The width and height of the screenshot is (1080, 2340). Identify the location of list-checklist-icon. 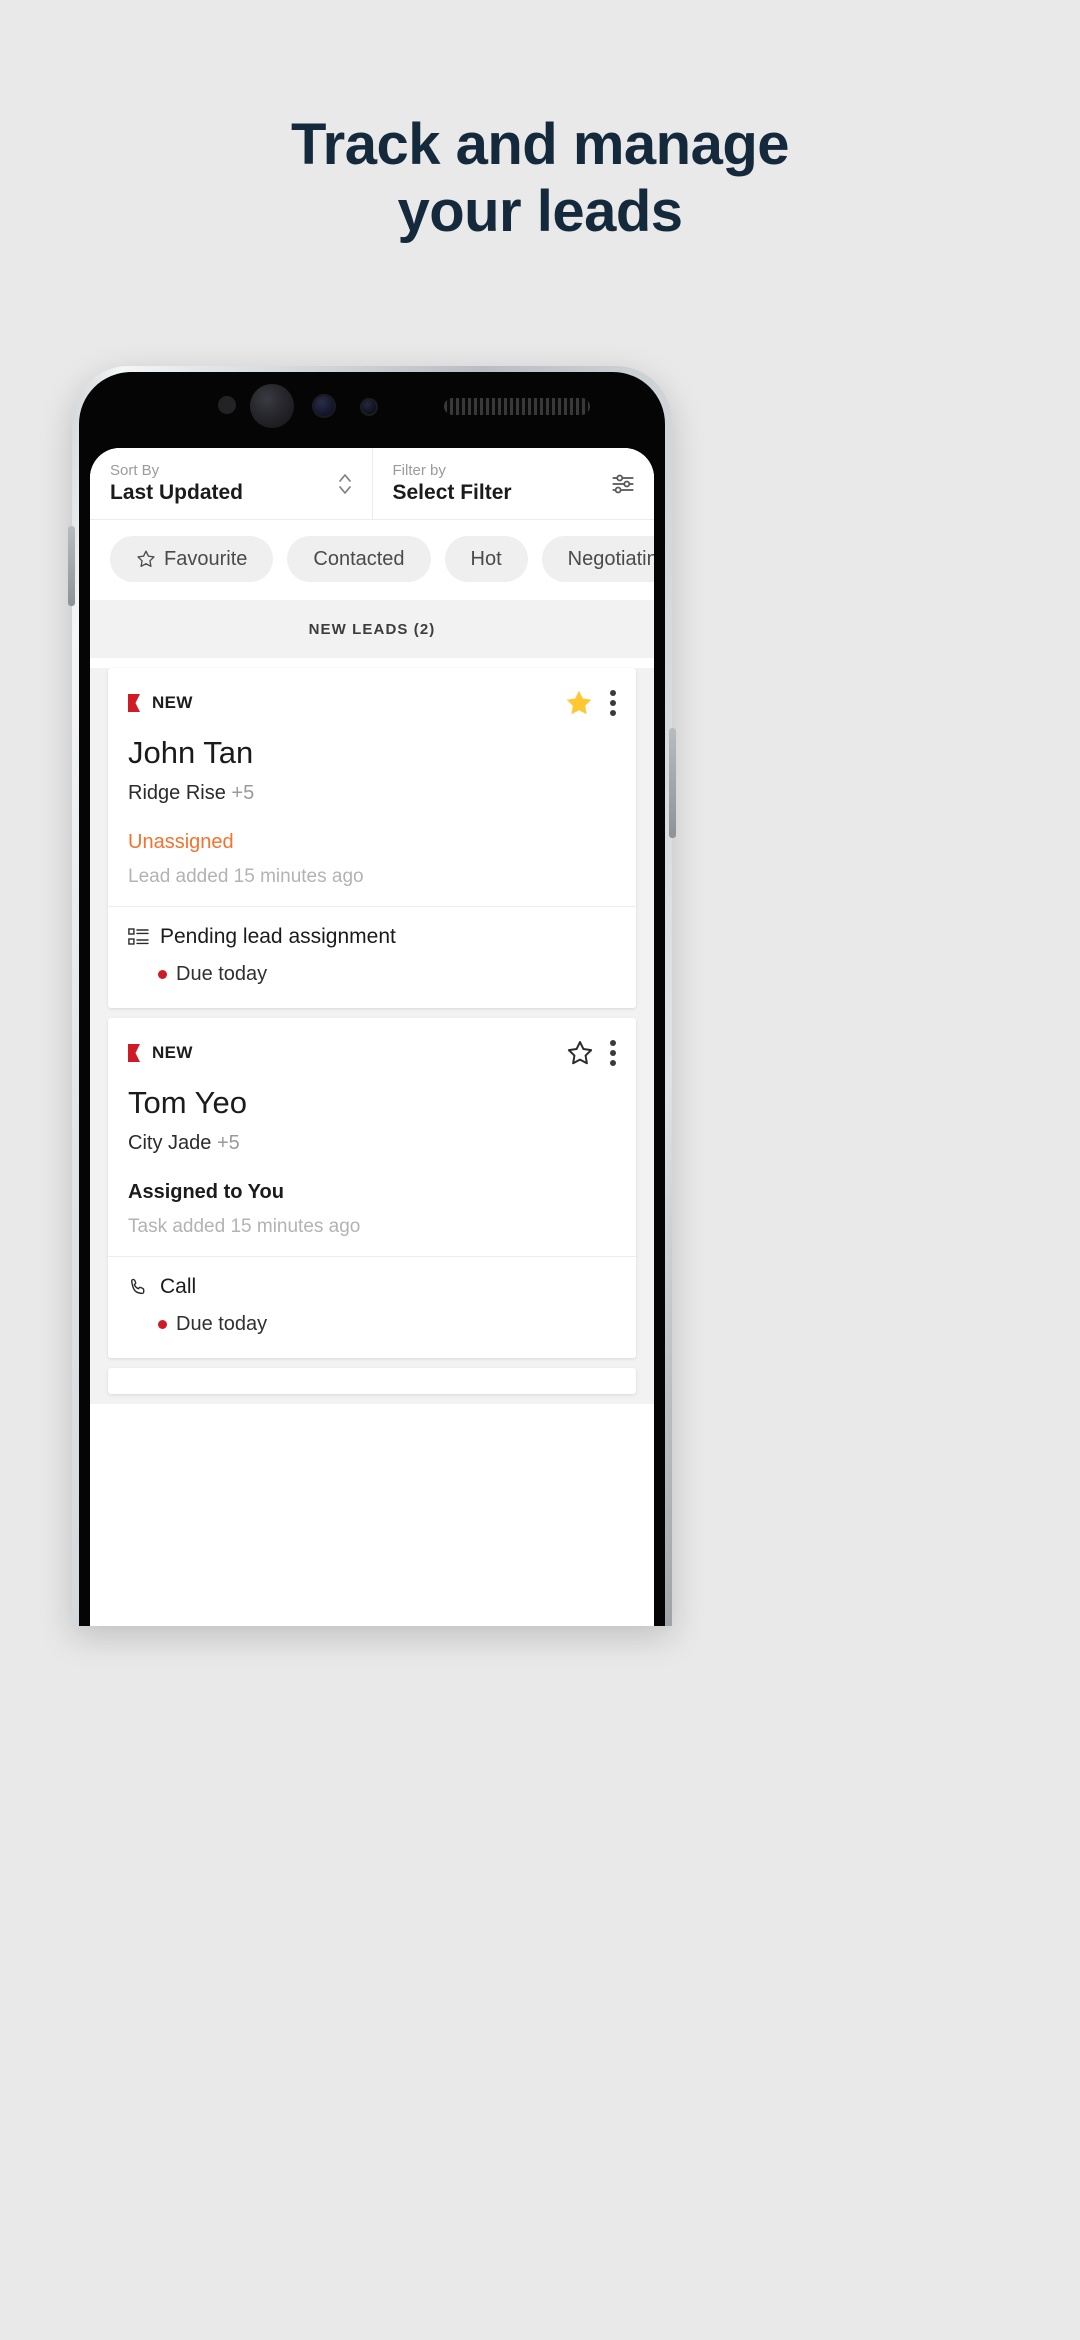
(138, 936).